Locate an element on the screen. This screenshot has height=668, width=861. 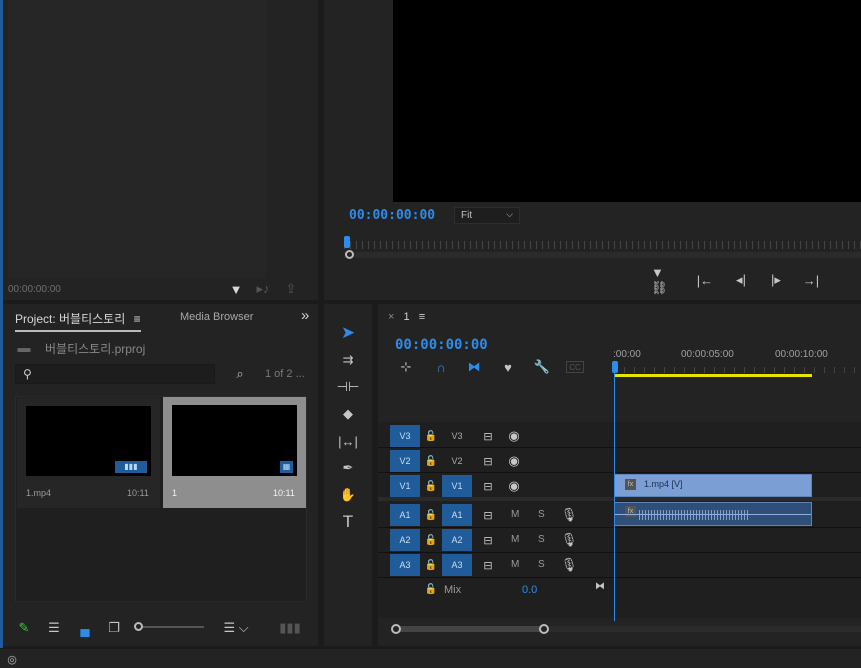
razor-tool-icon: ◆ is located at coordinates (348, 414).